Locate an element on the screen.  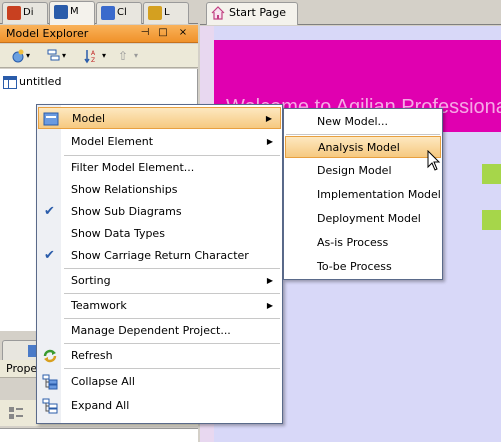
menu-item-refresh: Refresh is located at coordinates (159, 356).